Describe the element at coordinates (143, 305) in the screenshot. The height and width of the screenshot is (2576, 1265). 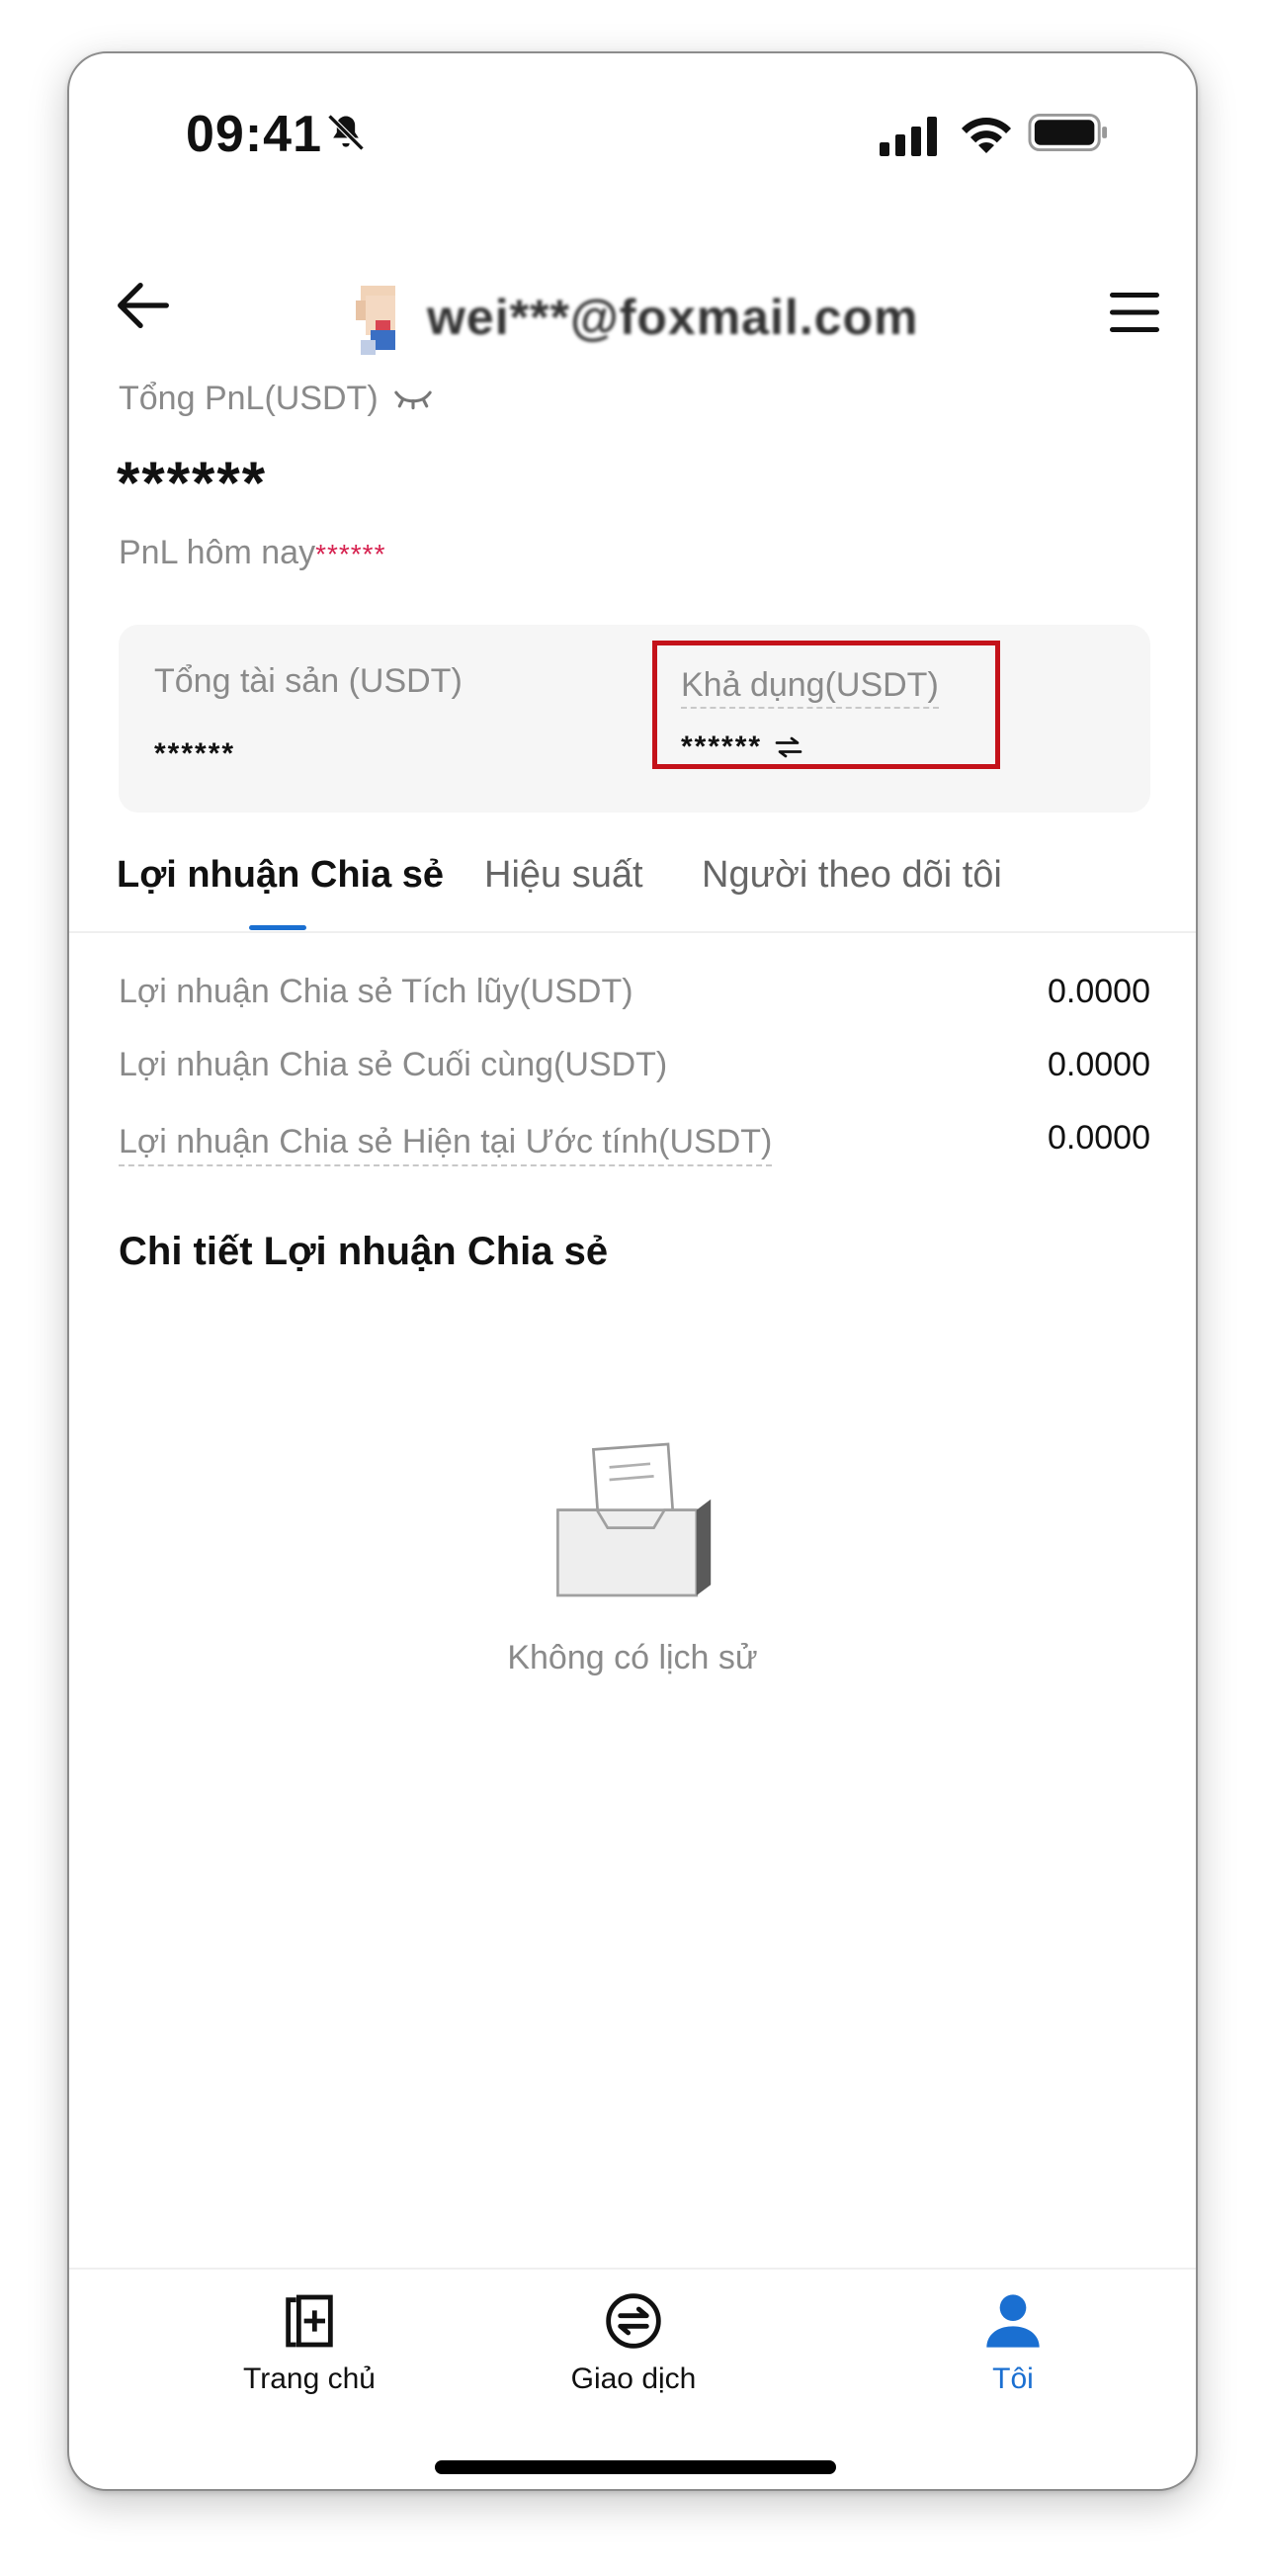
I see `back-arrow-icon` at that location.